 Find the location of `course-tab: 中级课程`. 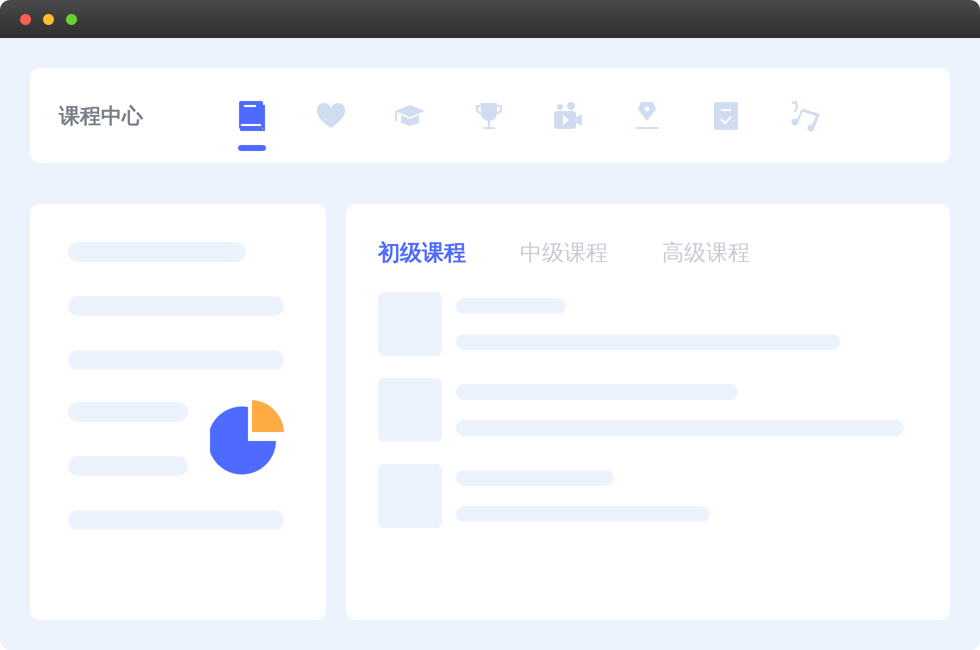

course-tab: 中级课程 is located at coordinates (564, 253).